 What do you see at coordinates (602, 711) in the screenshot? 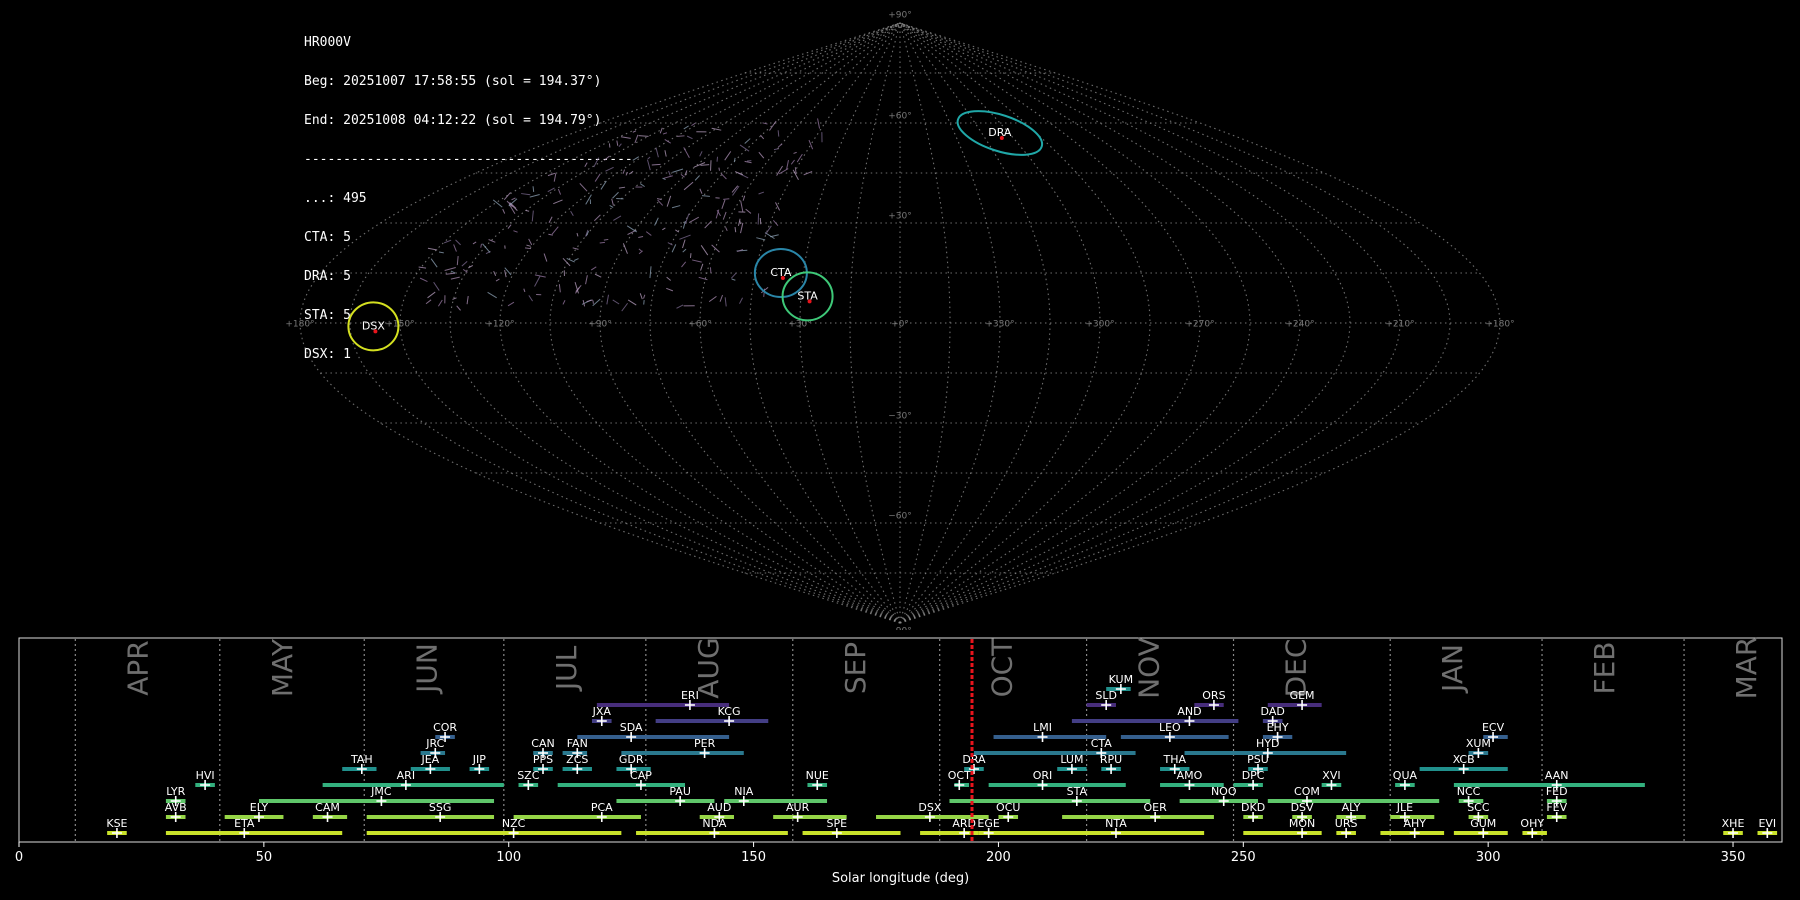
I see `shower-label-jxa: JXA` at bounding box center [602, 711].